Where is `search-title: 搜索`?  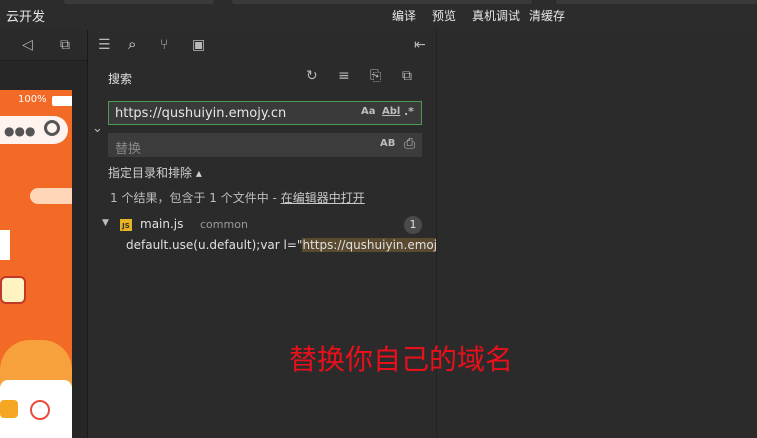 search-title: 搜索 is located at coordinates (120, 79).